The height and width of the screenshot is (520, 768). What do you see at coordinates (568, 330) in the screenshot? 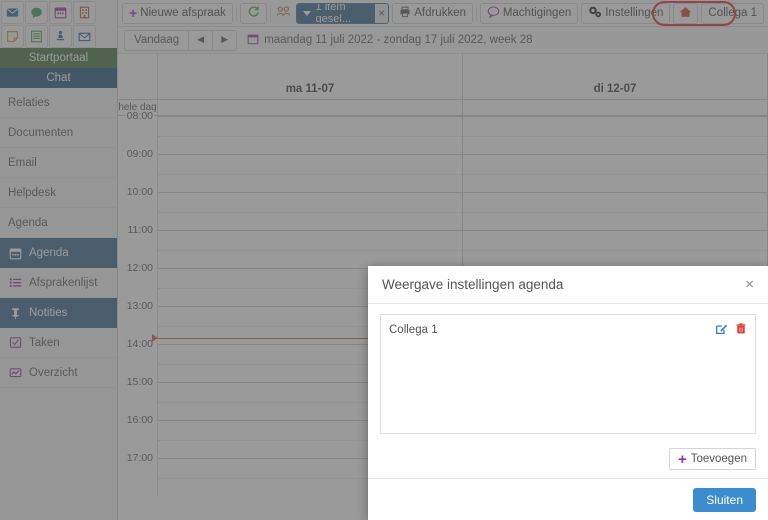
I see `list-item: Collega 1` at bounding box center [568, 330].